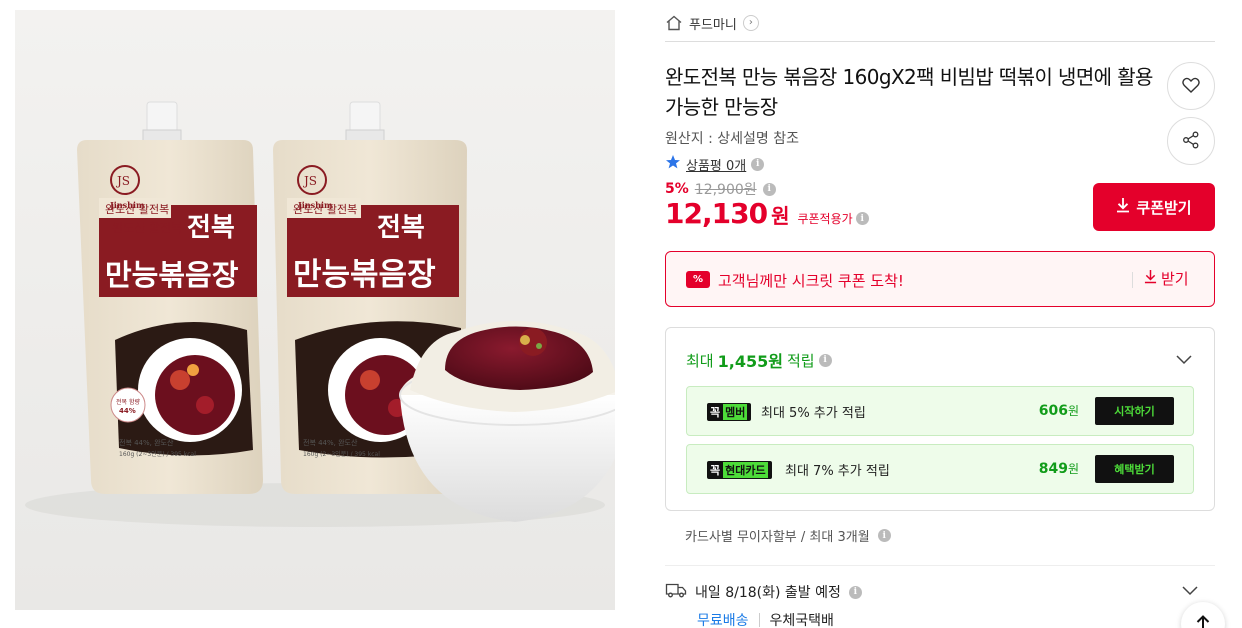 This screenshot has height=628, width=1242. I want to click on coupon-applied-label: 쿠폰적용가 i, so click(833, 218).